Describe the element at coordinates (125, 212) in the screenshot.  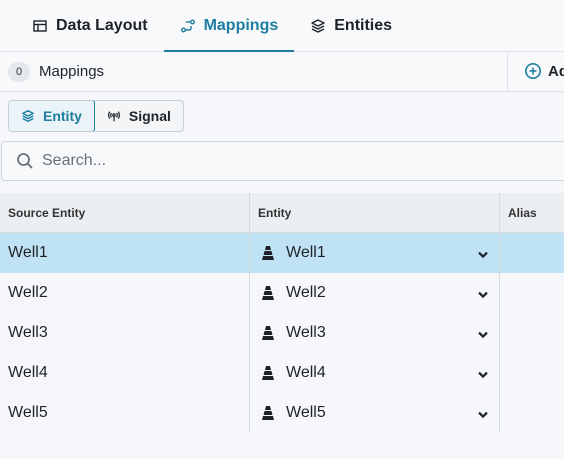
I see `column-header-source-entity: Source Entity` at that location.